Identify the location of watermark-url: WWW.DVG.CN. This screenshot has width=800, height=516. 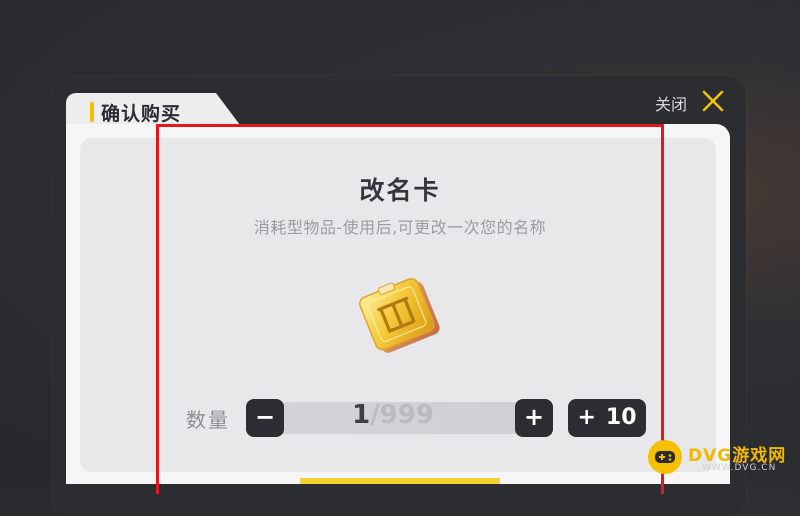
(739, 468).